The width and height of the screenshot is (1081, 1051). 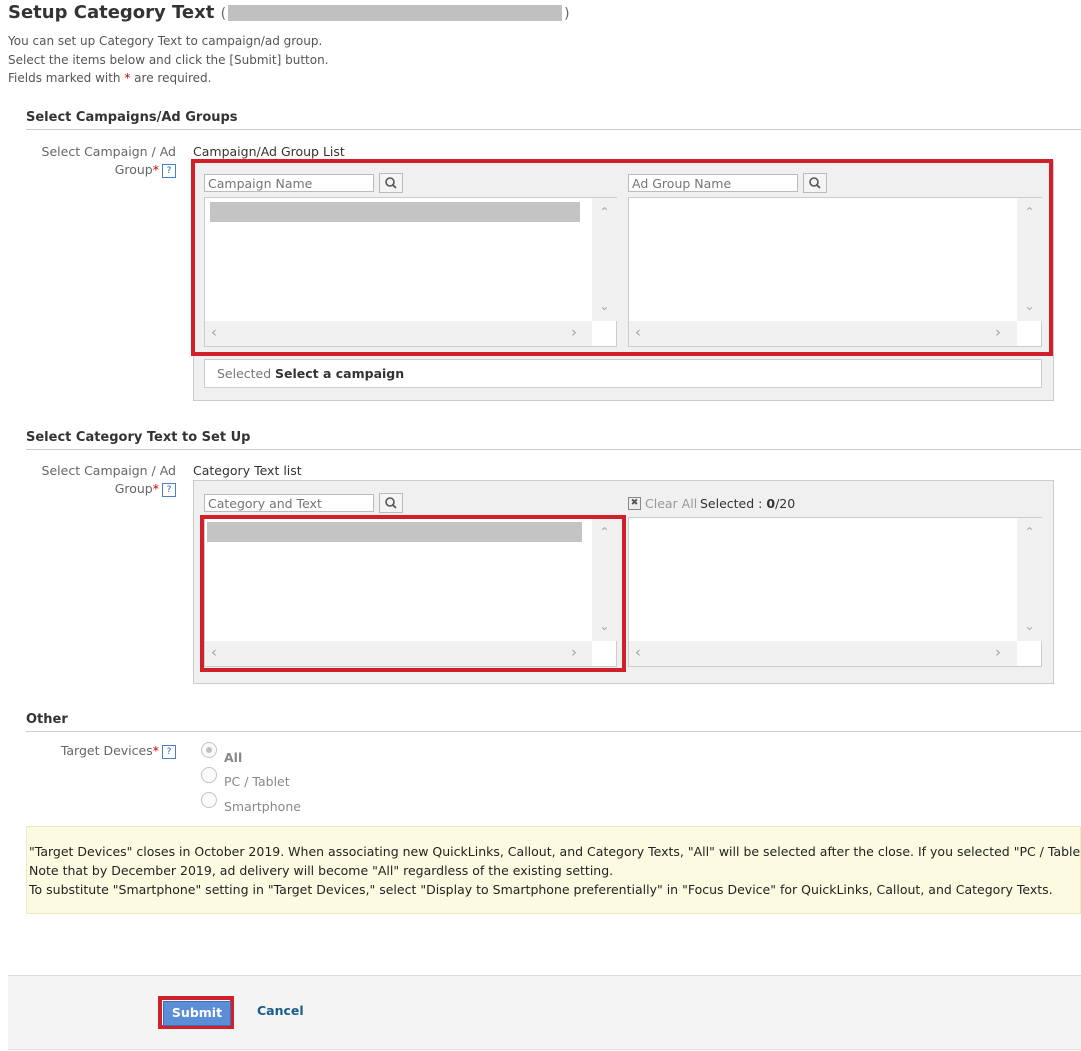 I want to click on page-title: Setup Category Text (), so click(x=289, y=12).